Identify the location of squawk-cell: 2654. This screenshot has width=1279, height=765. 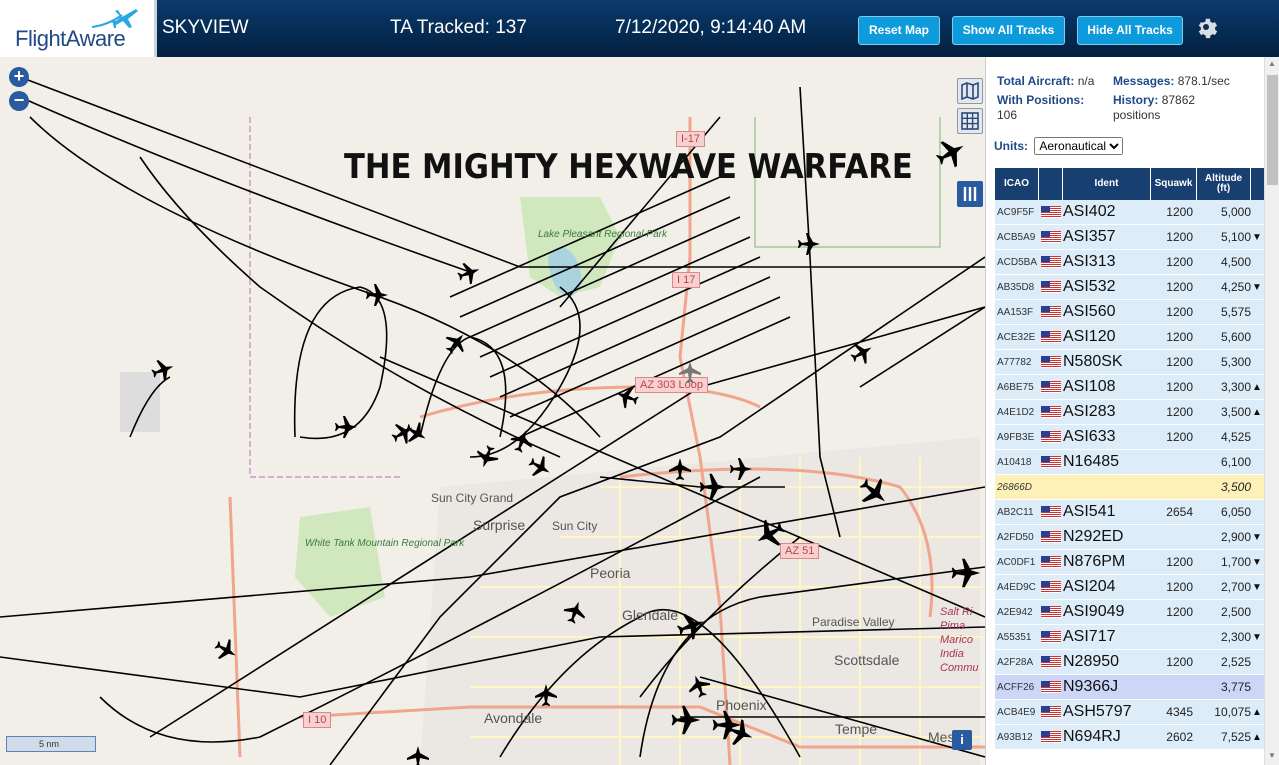
(1179, 512).